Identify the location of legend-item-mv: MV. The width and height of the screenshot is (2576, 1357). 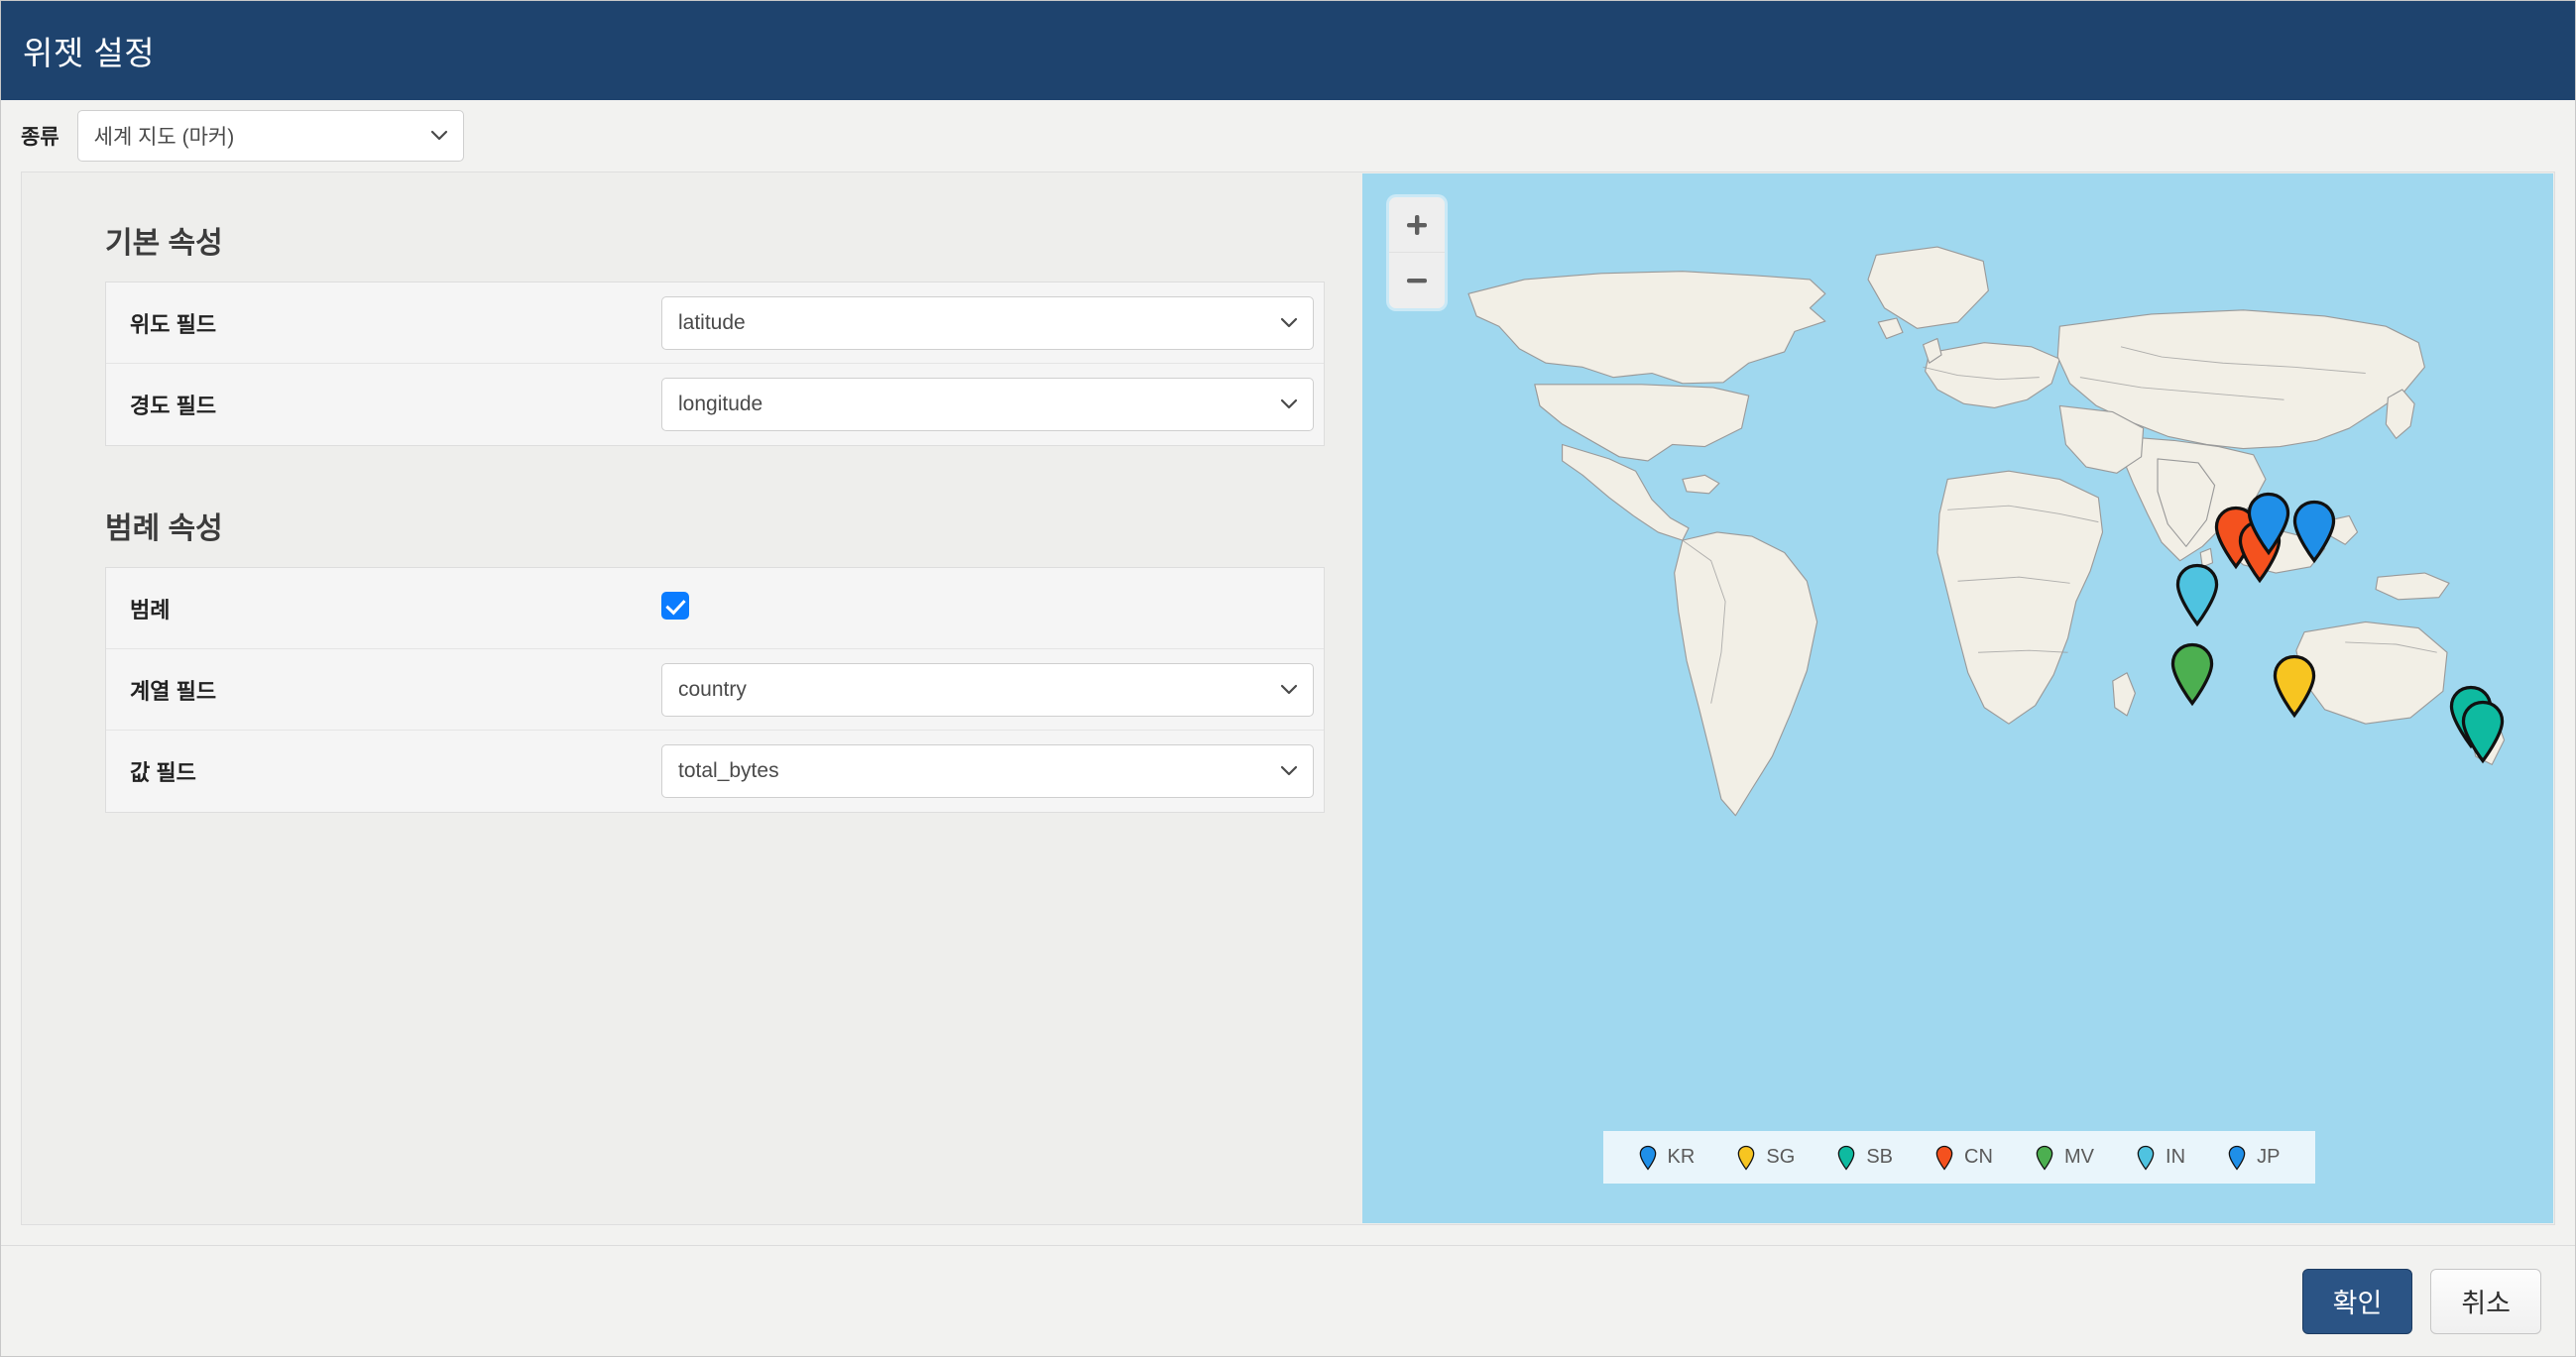
(2065, 1158).